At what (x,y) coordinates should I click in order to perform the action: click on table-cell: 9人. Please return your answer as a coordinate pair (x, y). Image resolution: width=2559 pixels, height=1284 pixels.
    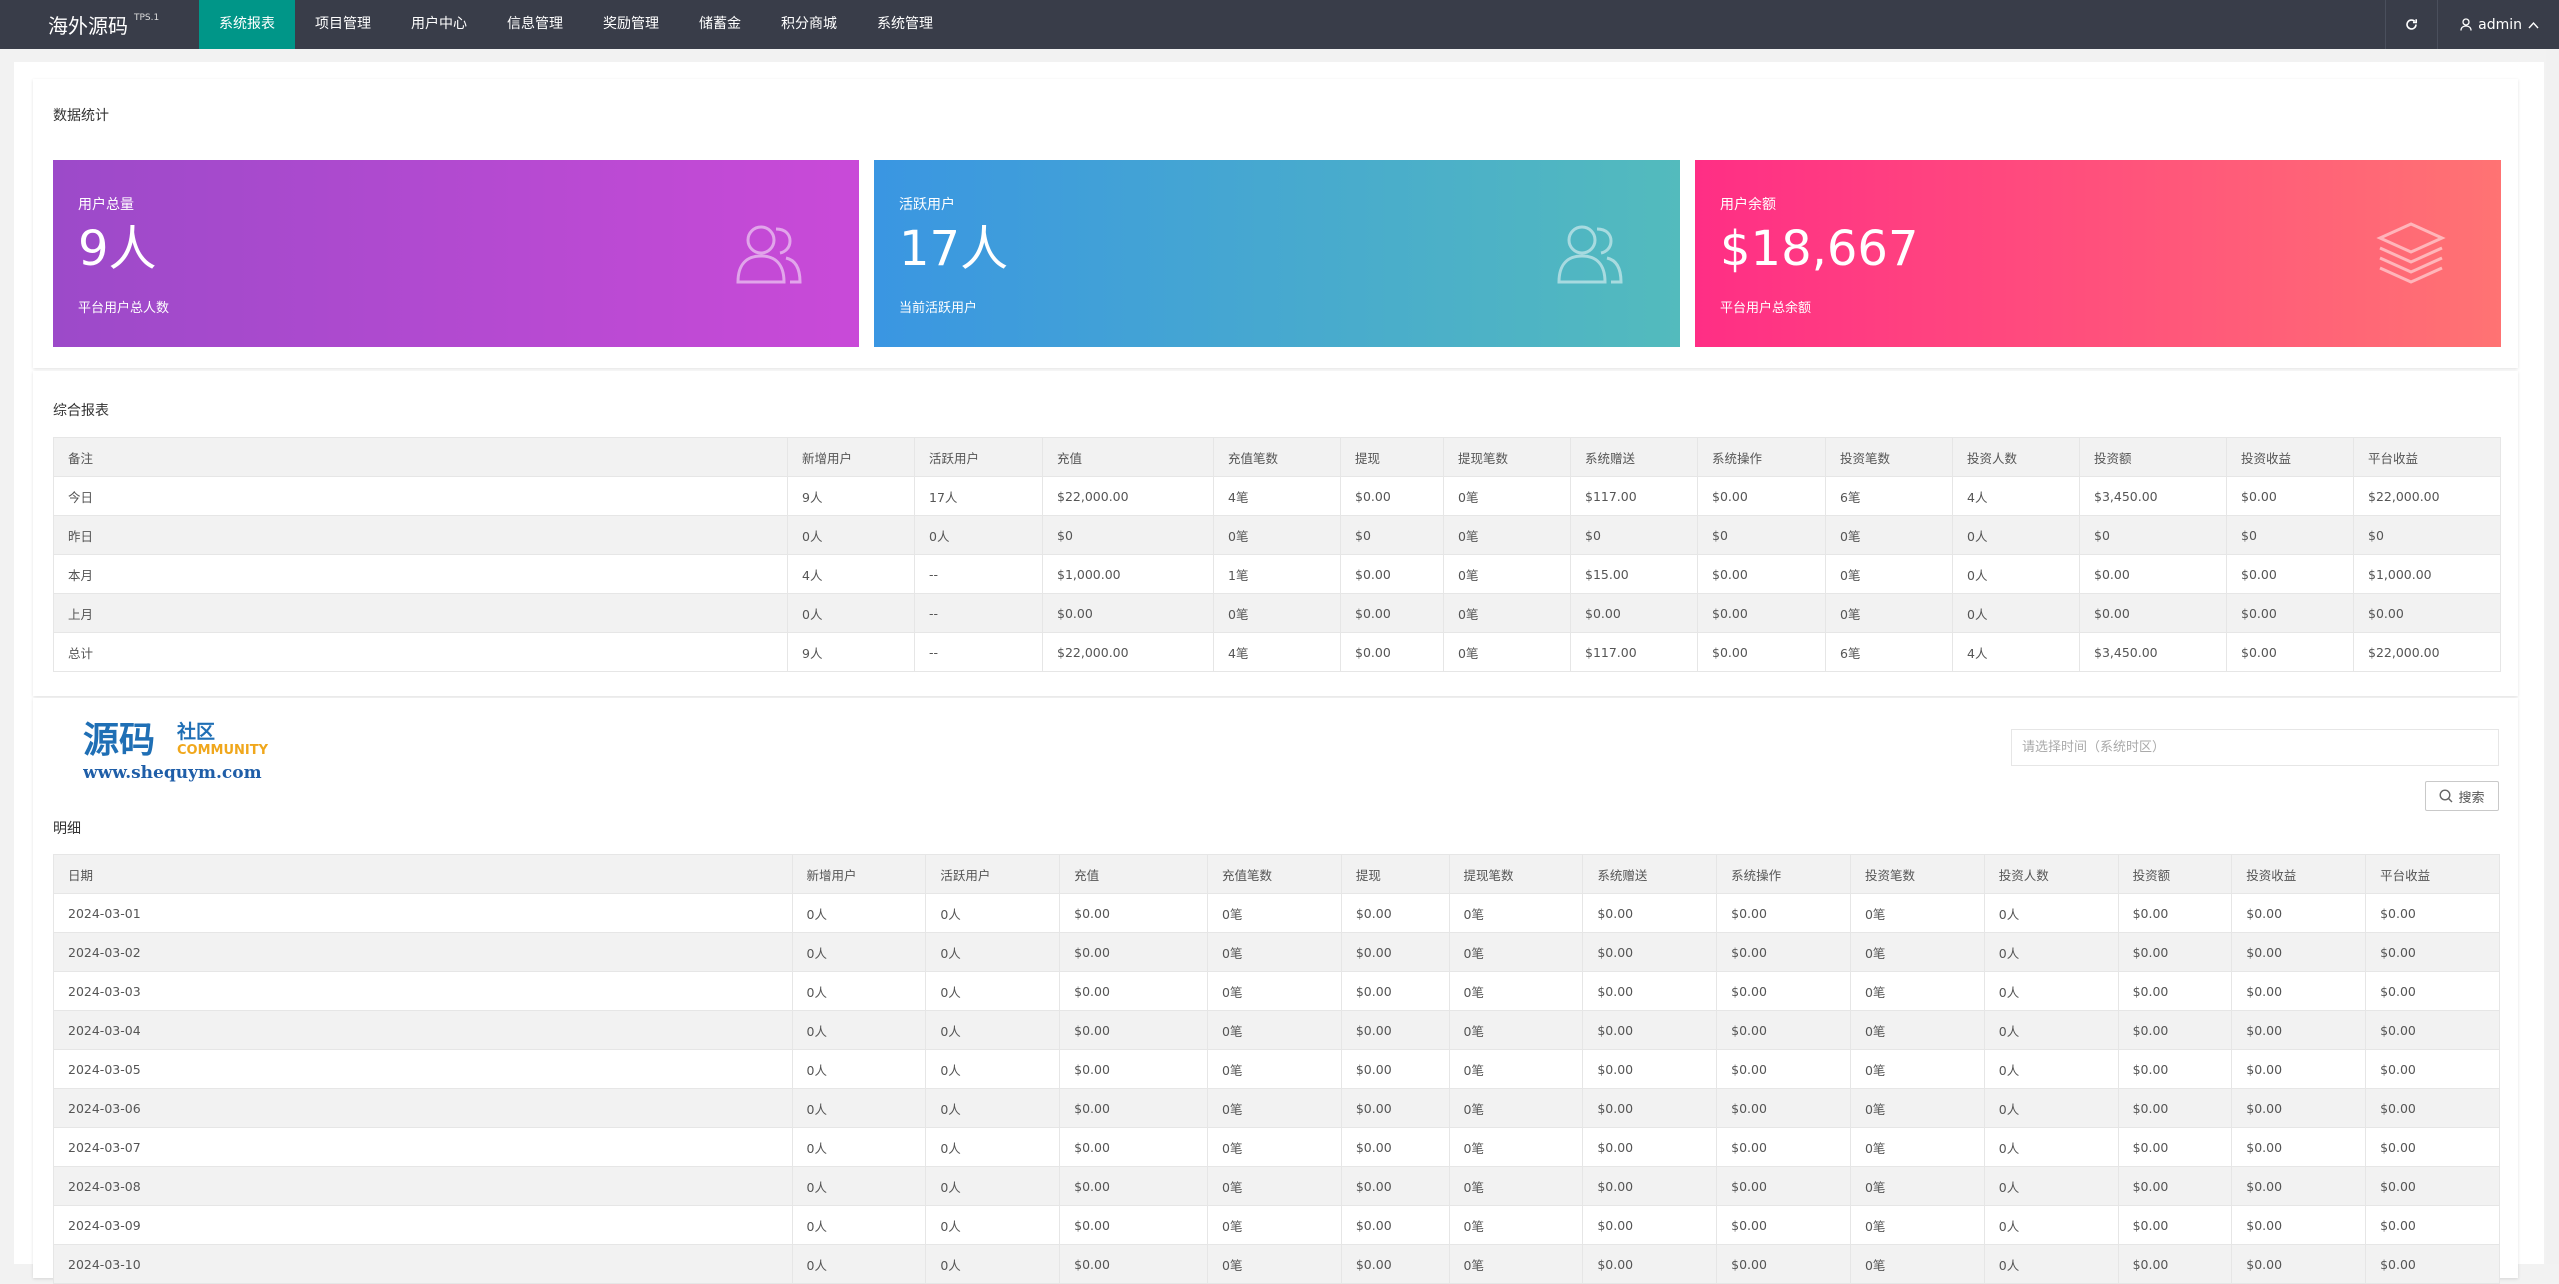
    Looking at the image, I should click on (851, 652).